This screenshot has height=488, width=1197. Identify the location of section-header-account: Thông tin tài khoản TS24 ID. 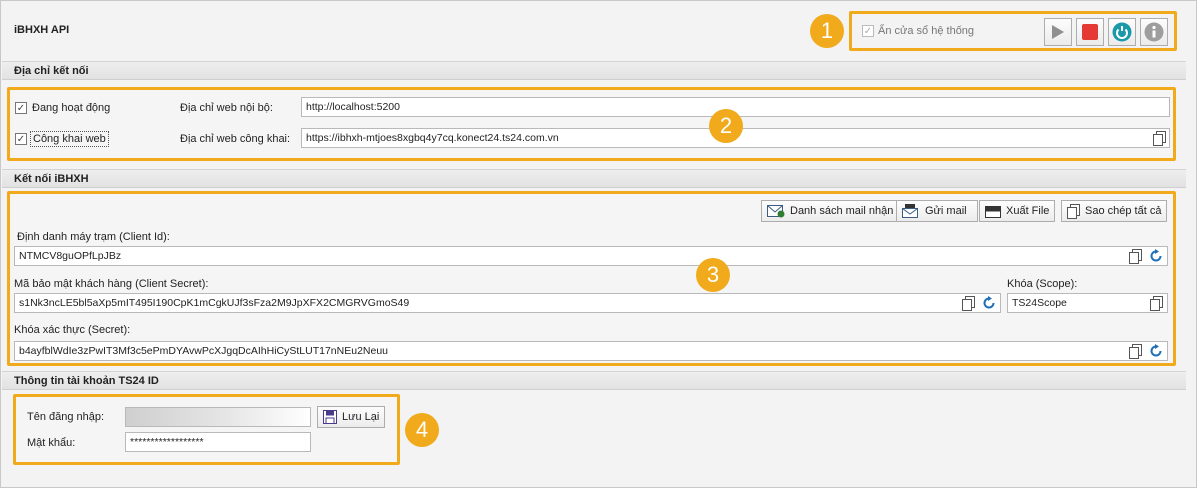
(594, 380).